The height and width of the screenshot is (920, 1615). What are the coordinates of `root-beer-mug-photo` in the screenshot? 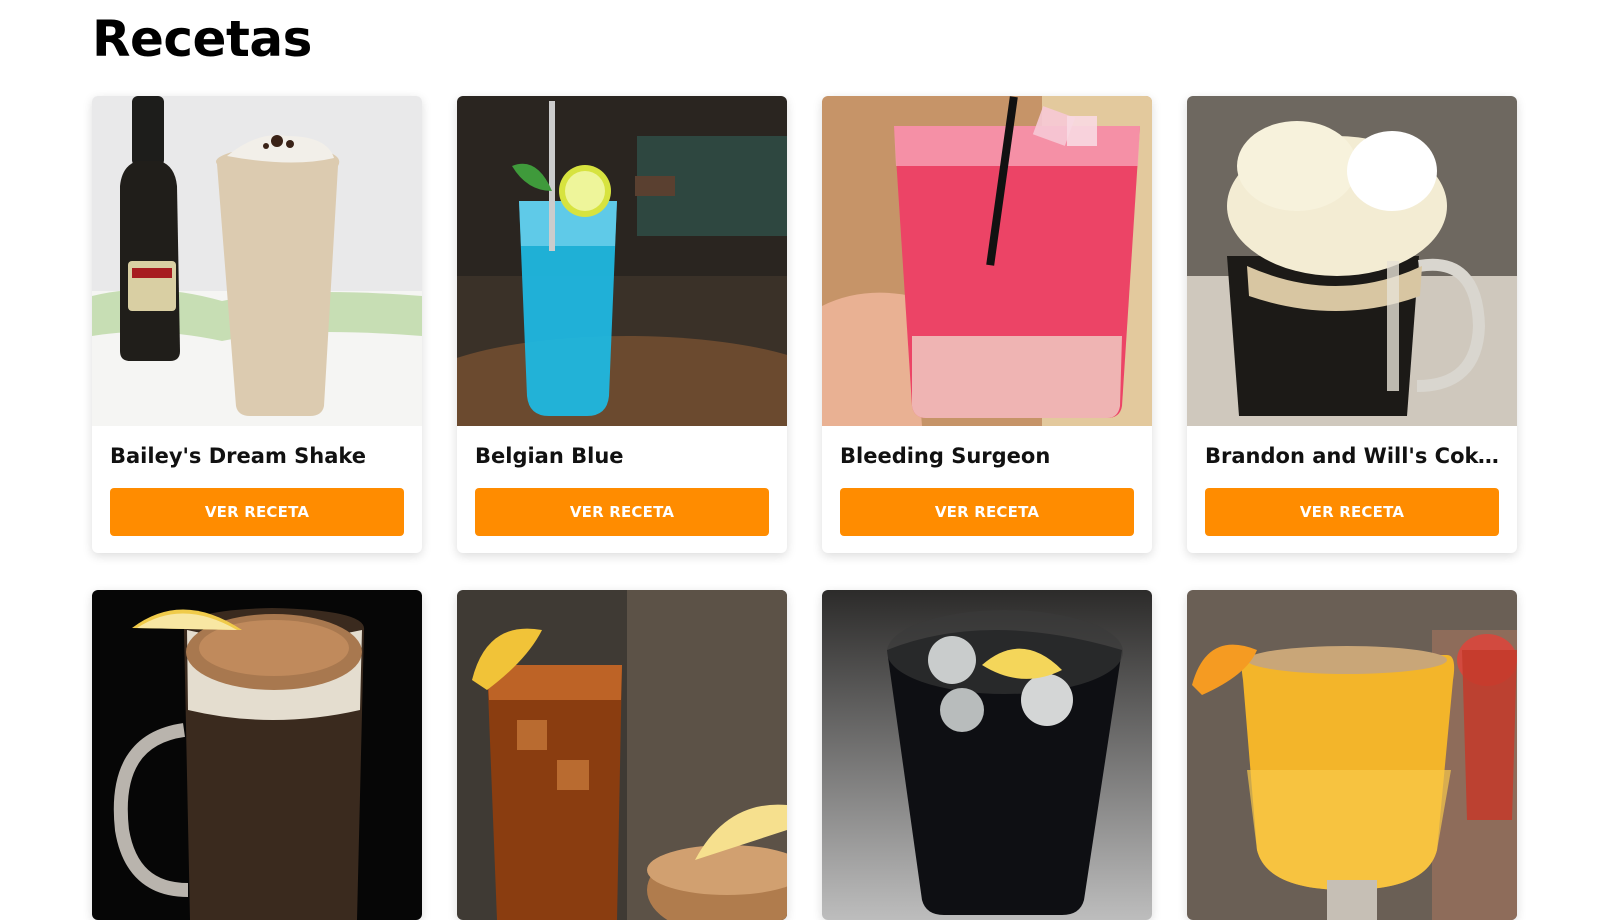 It's located at (257, 755).